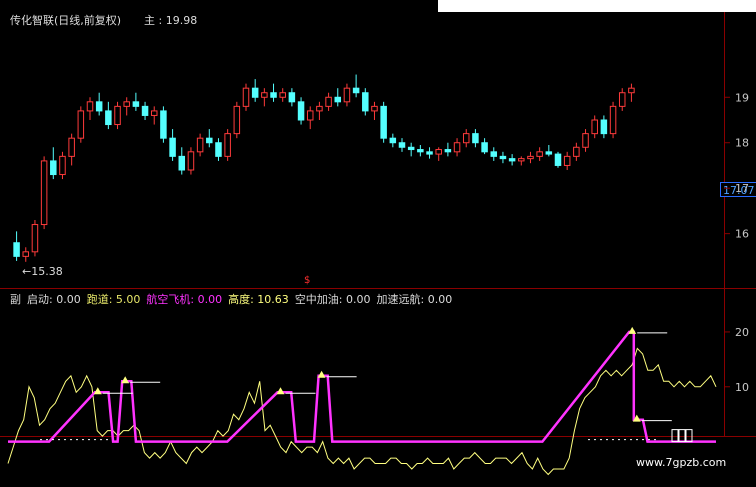 The image size is (756, 487). I want to click on y-tick-label: 10, so click(742, 387).